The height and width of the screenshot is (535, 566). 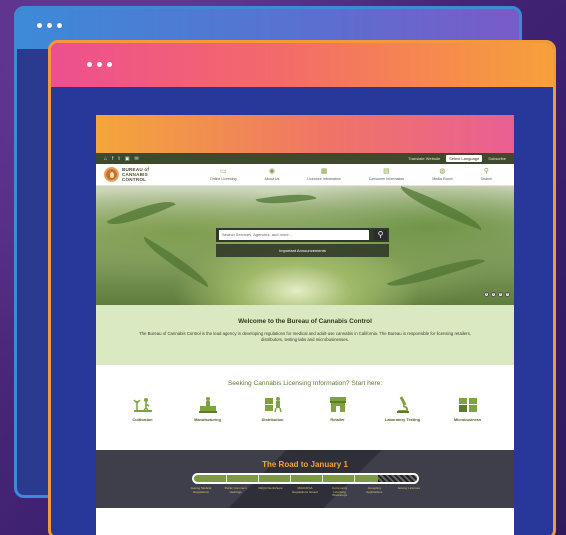 I want to click on nav-label: Licensee Information, so click(x=324, y=179).